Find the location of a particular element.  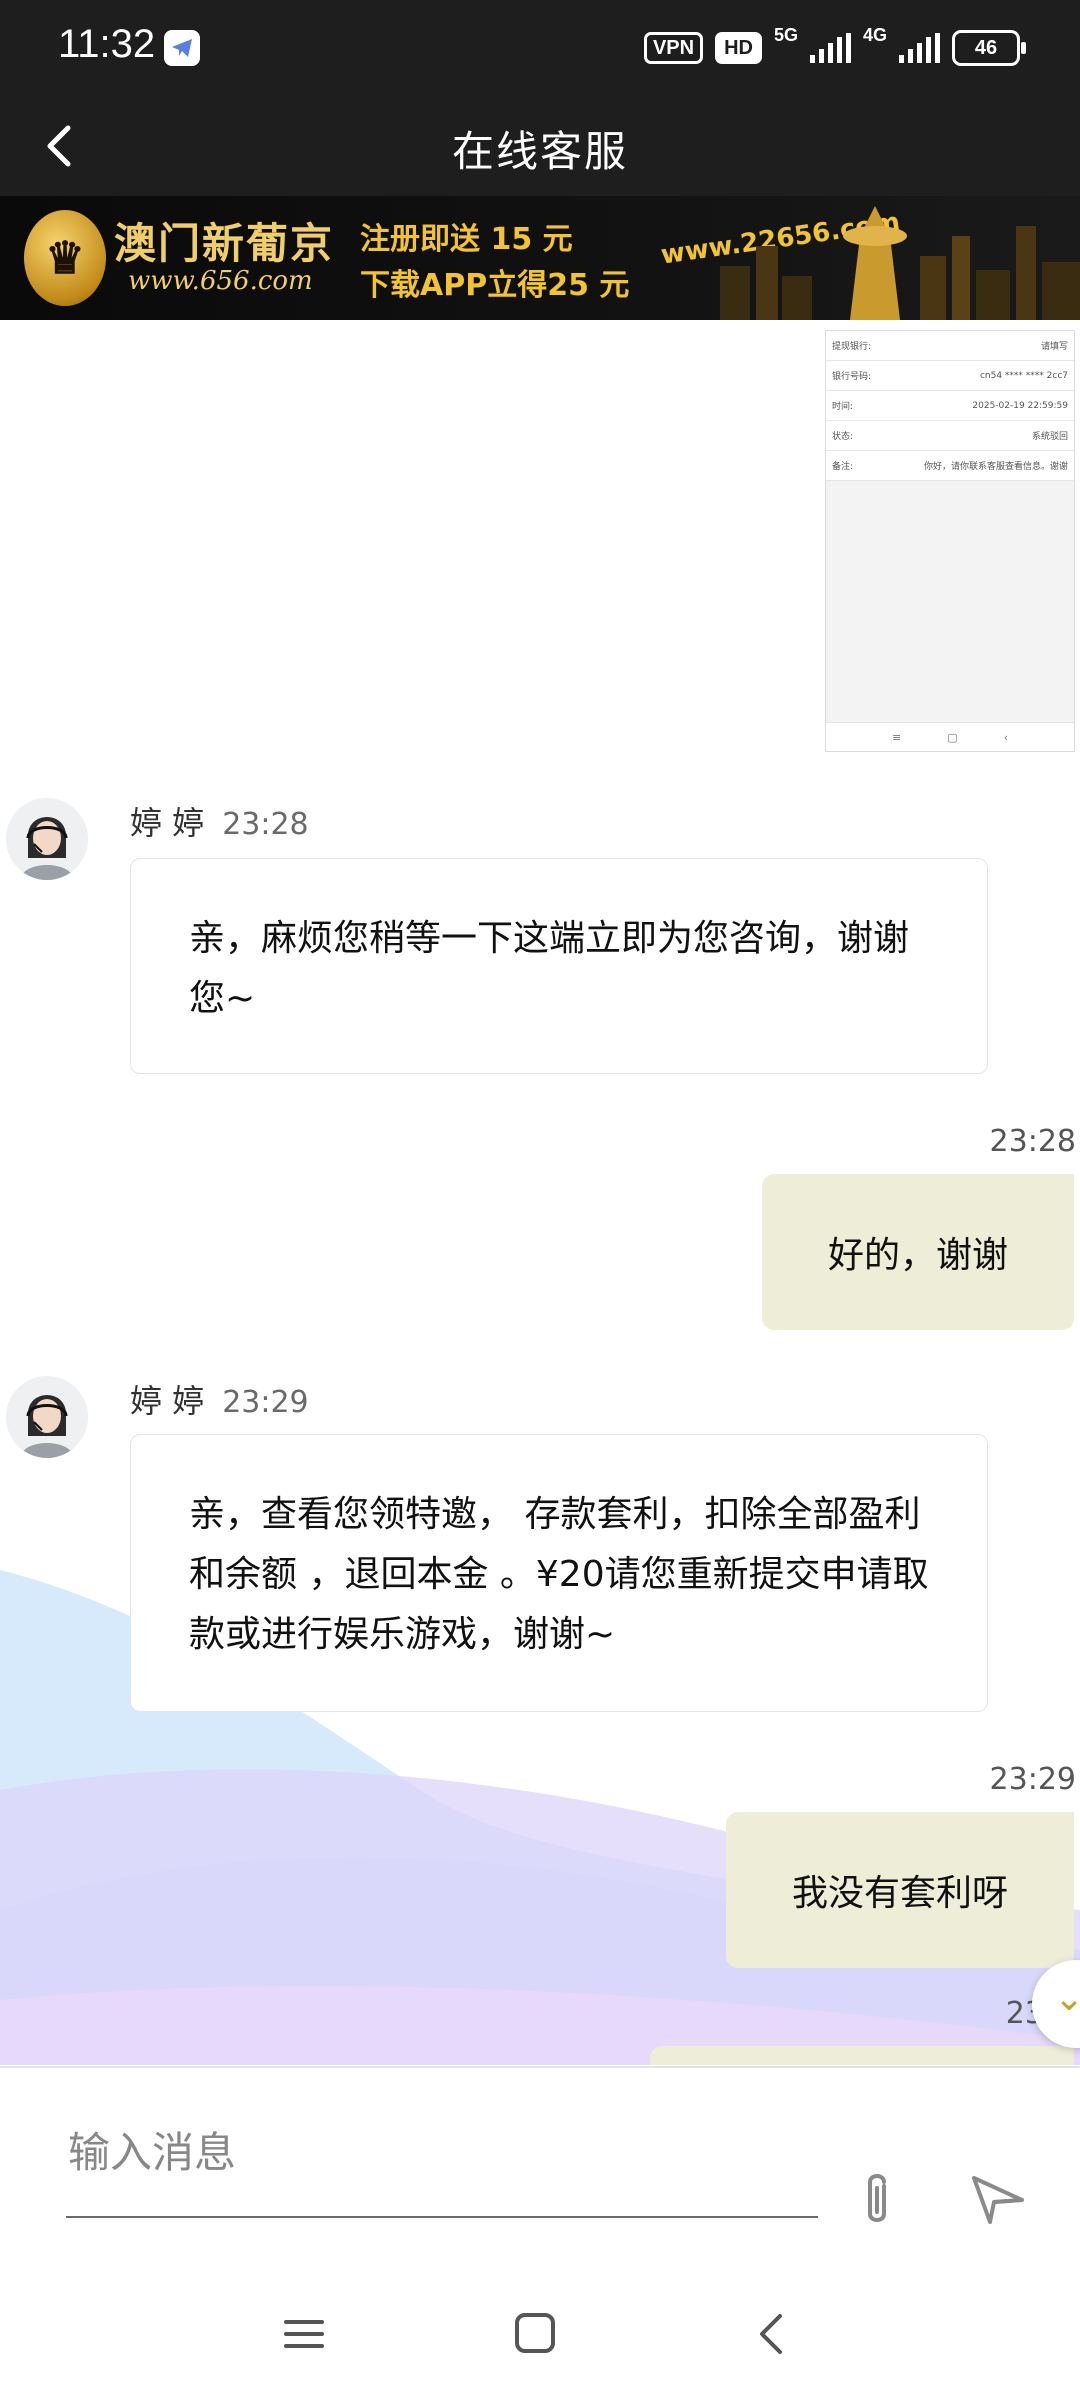

preview-row: 银行号码: cn54 **** **** 2cc7 is located at coordinates (950, 376).